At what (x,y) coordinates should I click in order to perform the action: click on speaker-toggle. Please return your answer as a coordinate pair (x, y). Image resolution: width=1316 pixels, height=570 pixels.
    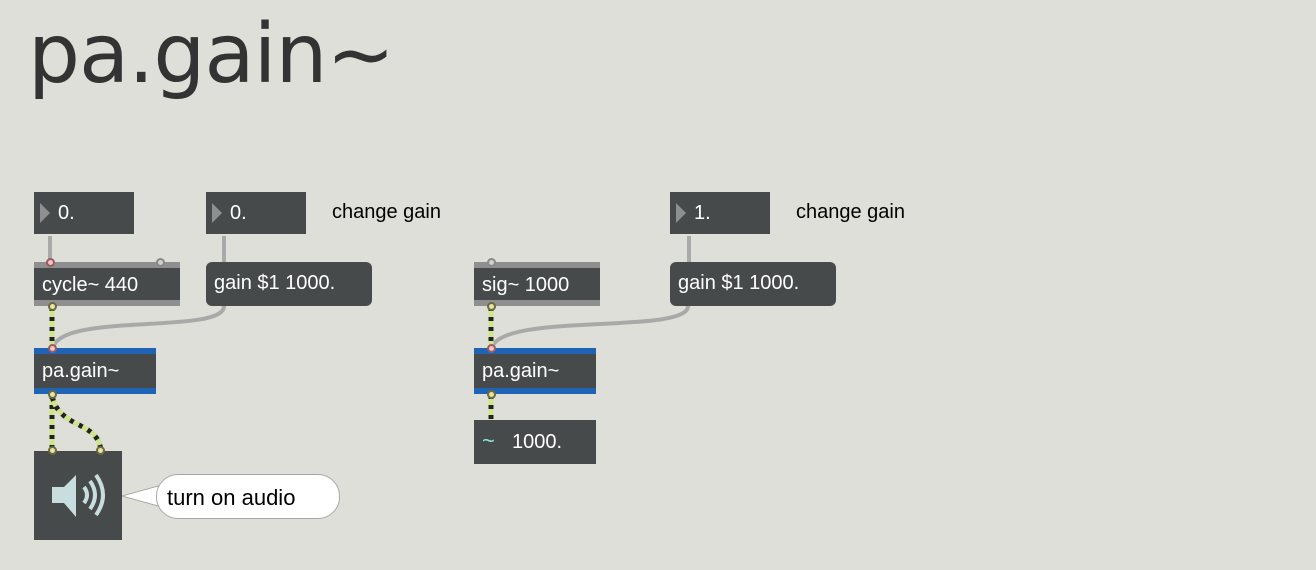
    Looking at the image, I should click on (78, 495).